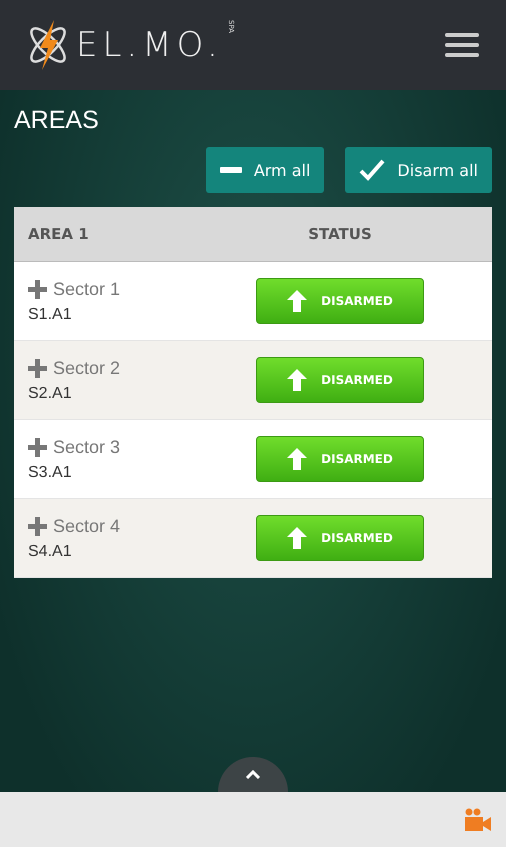 Image resolution: width=506 pixels, height=847 pixels. Describe the element at coordinates (418, 170) in the screenshot. I see `disarm-all-button: Disarm all` at that location.